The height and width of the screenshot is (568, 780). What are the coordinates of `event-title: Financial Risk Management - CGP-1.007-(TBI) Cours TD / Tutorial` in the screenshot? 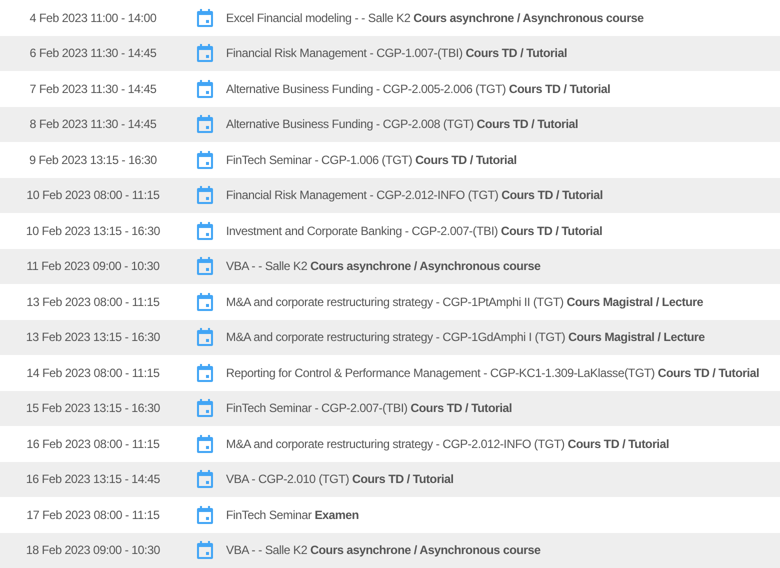 It's located at (396, 53).